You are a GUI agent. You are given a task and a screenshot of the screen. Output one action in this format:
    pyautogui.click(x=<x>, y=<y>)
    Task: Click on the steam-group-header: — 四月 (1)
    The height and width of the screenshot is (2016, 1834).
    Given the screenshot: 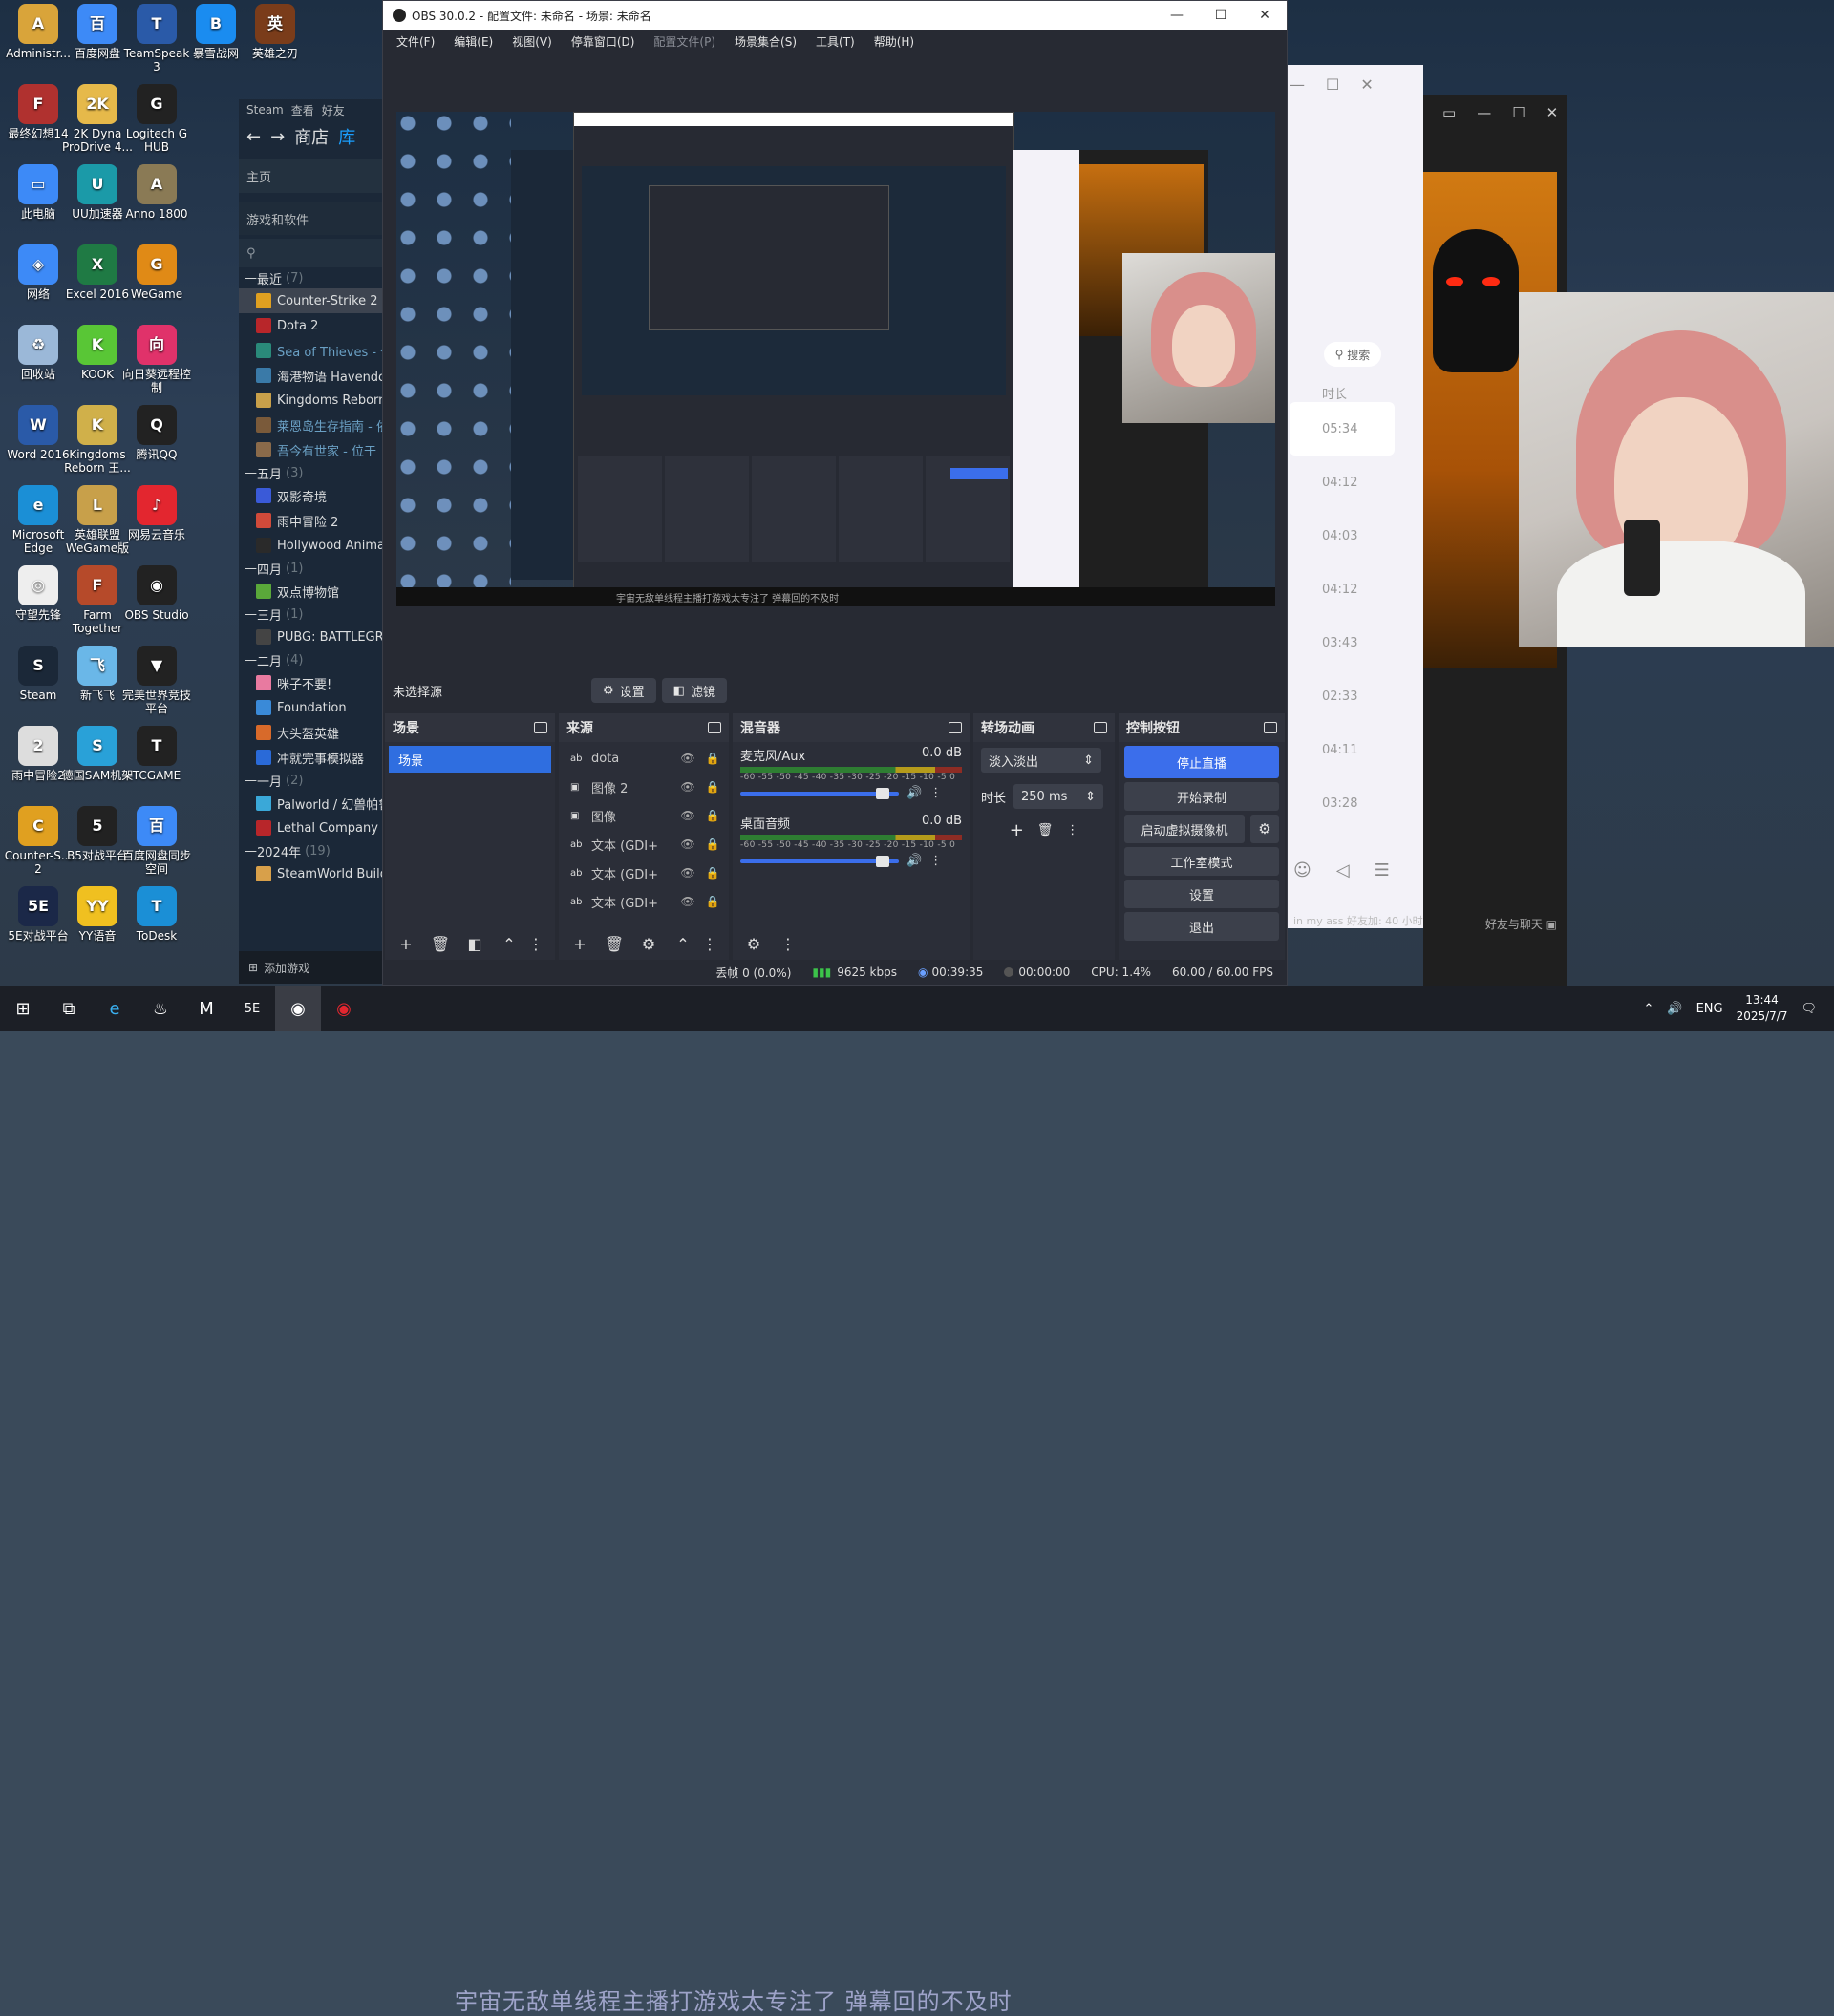 What is the action you would take?
    pyautogui.click(x=311, y=568)
    